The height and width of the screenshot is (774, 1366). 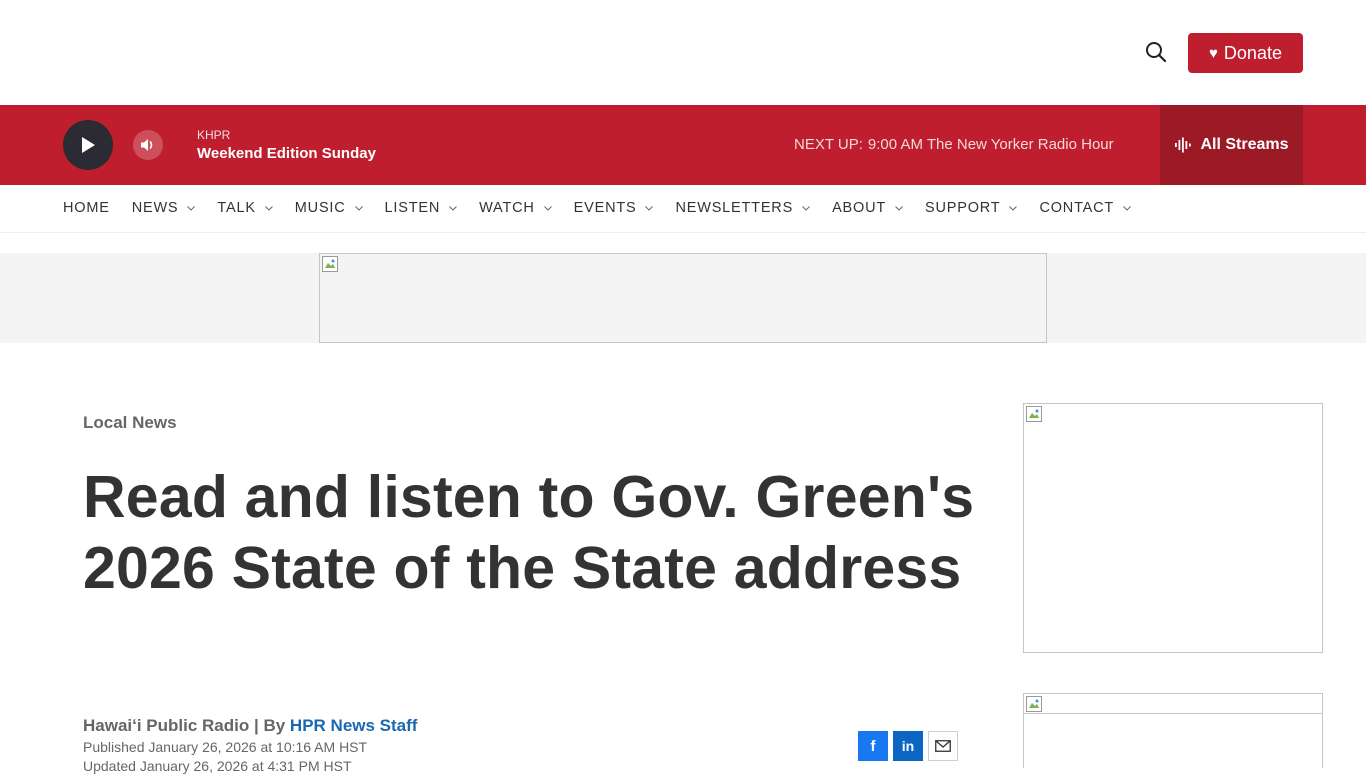 What do you see at coordinates (320, 208) in the screenshot?
I see `nav-item-label: MUSIC` at bounding box center [320, 208].